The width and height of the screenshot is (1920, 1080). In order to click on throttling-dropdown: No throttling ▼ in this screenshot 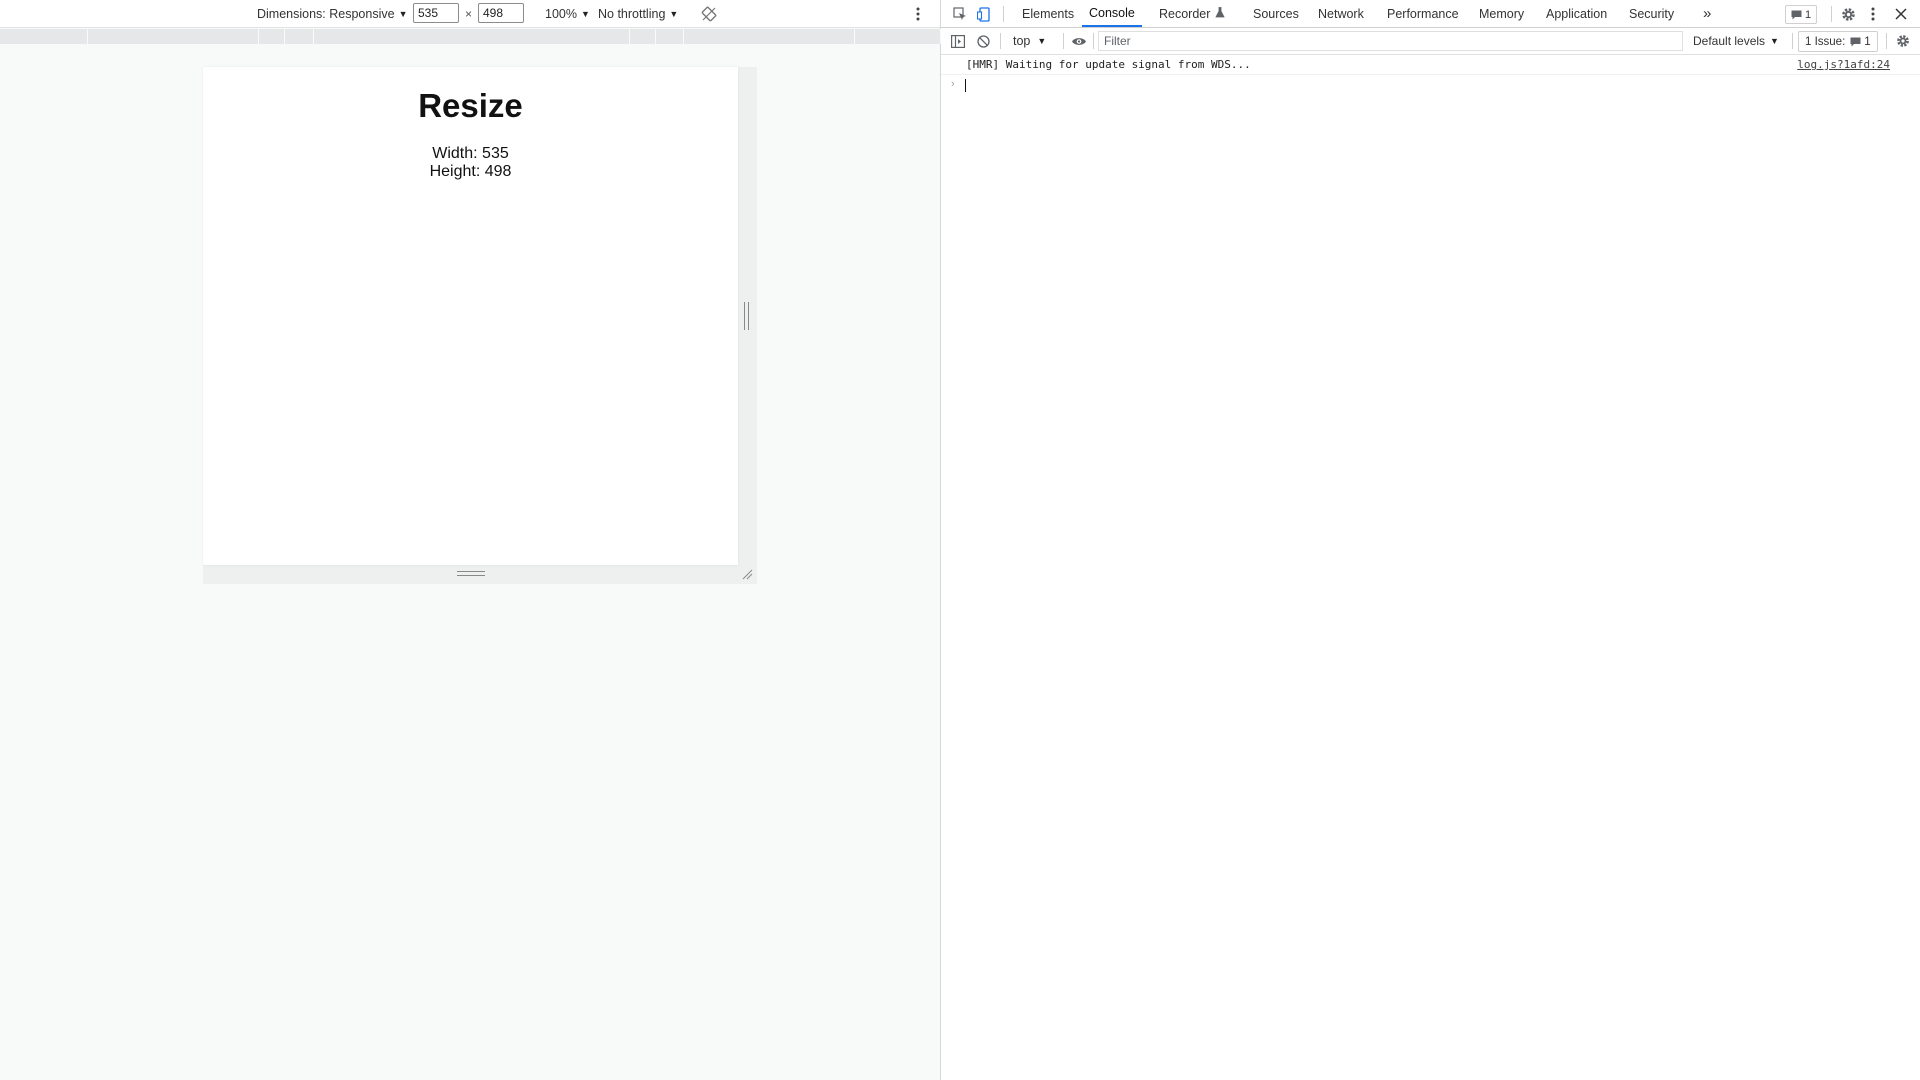, I will do `click(638, 13)`.